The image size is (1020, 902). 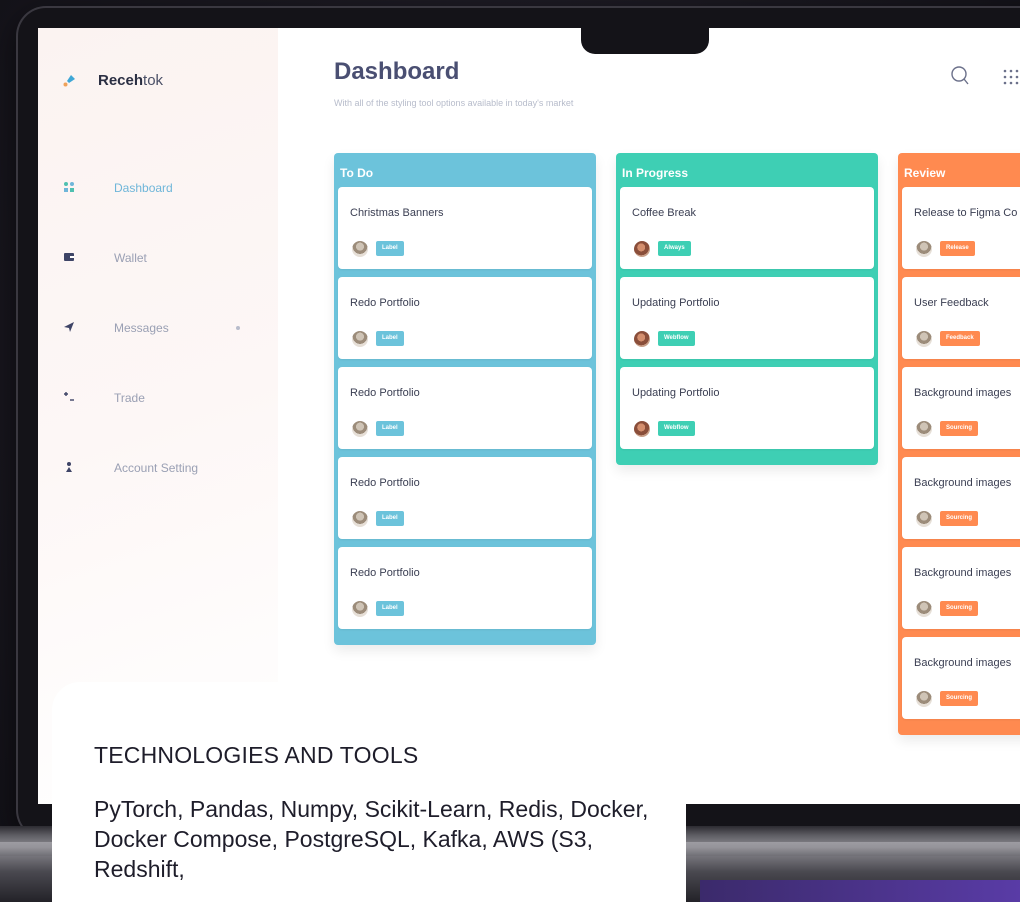 I want to click on sidebar-item-label: Trade, so click(x=129, y=398).